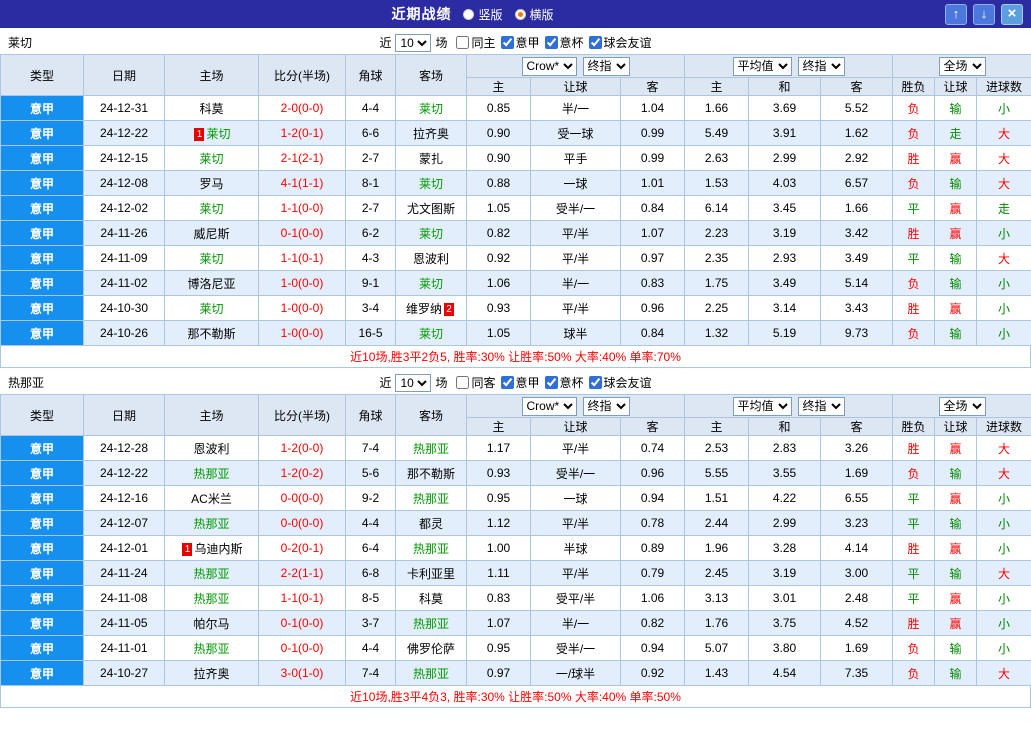 The height and width of the screenshot is (733, 1031). I want to click on away-team-cell: 莱切, so click(431, 183).